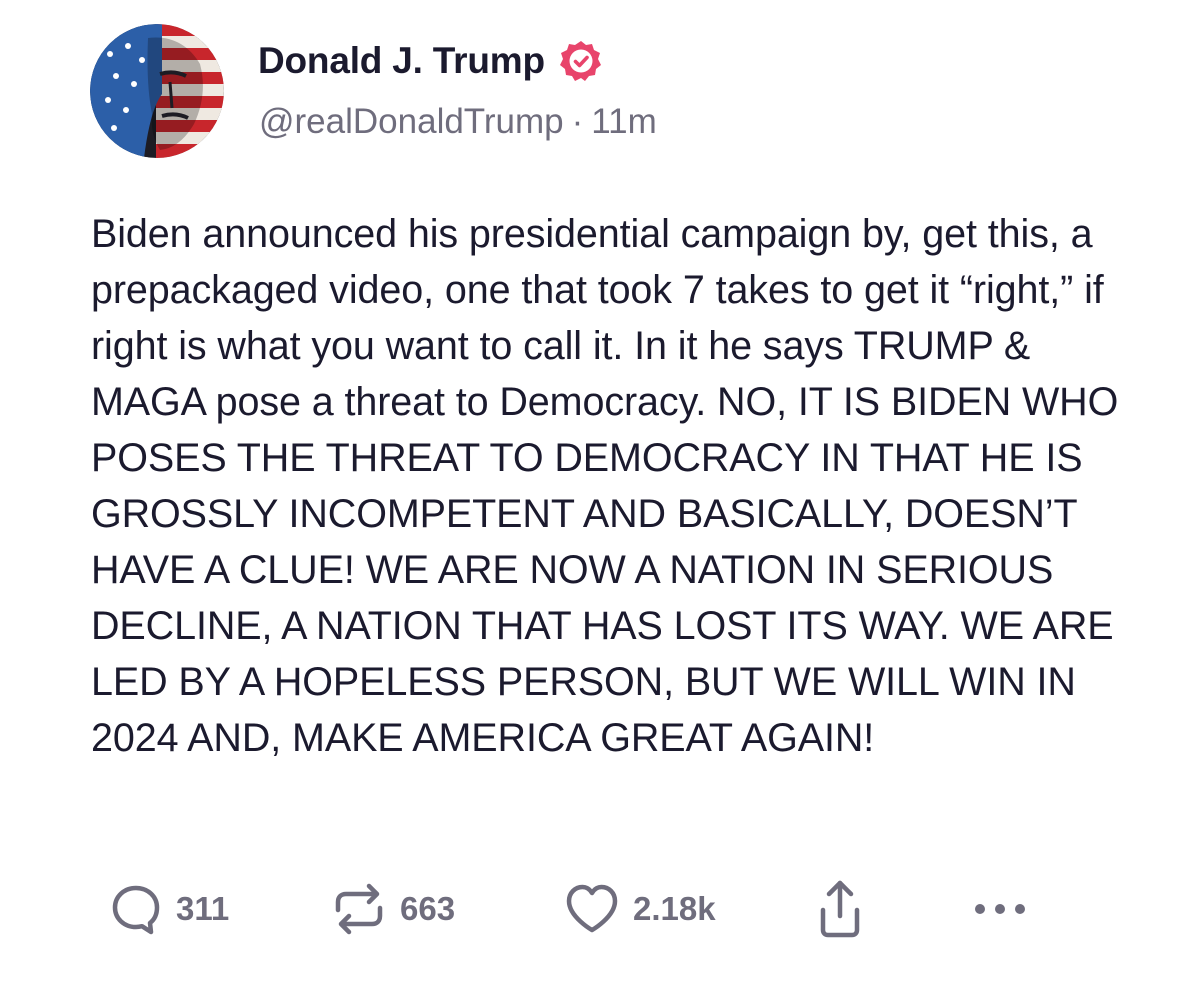 The width and height of the screenshot is (1200, 993). What do you see at coordinates (411, 121) in the screenshot?
I see `author-handle: @realDonaldTrump` at bounding box center [411, 121].